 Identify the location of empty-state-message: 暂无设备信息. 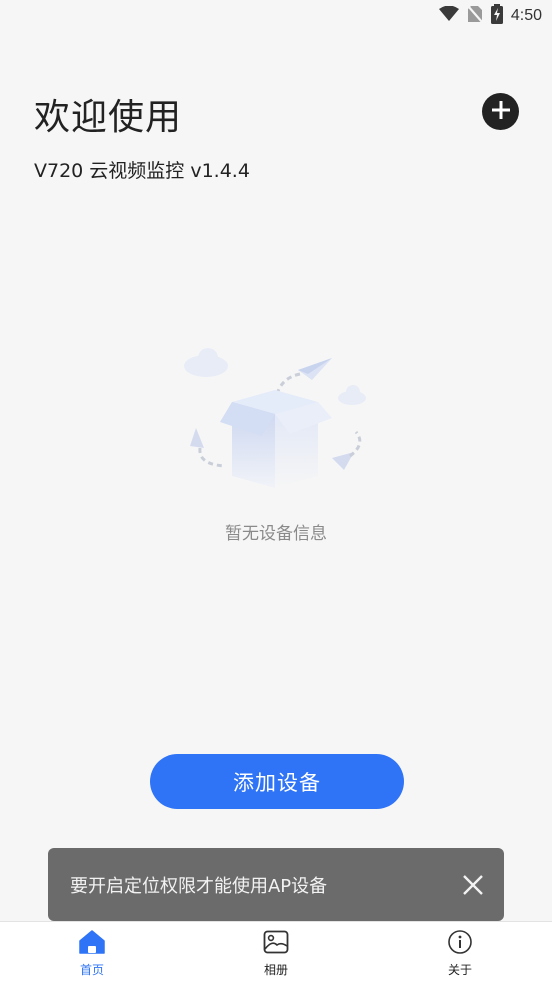
(276, 534).